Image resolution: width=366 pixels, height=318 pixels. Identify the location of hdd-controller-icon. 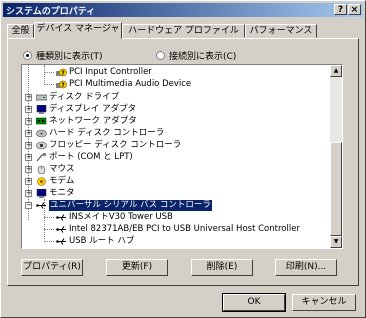
(41, 133).